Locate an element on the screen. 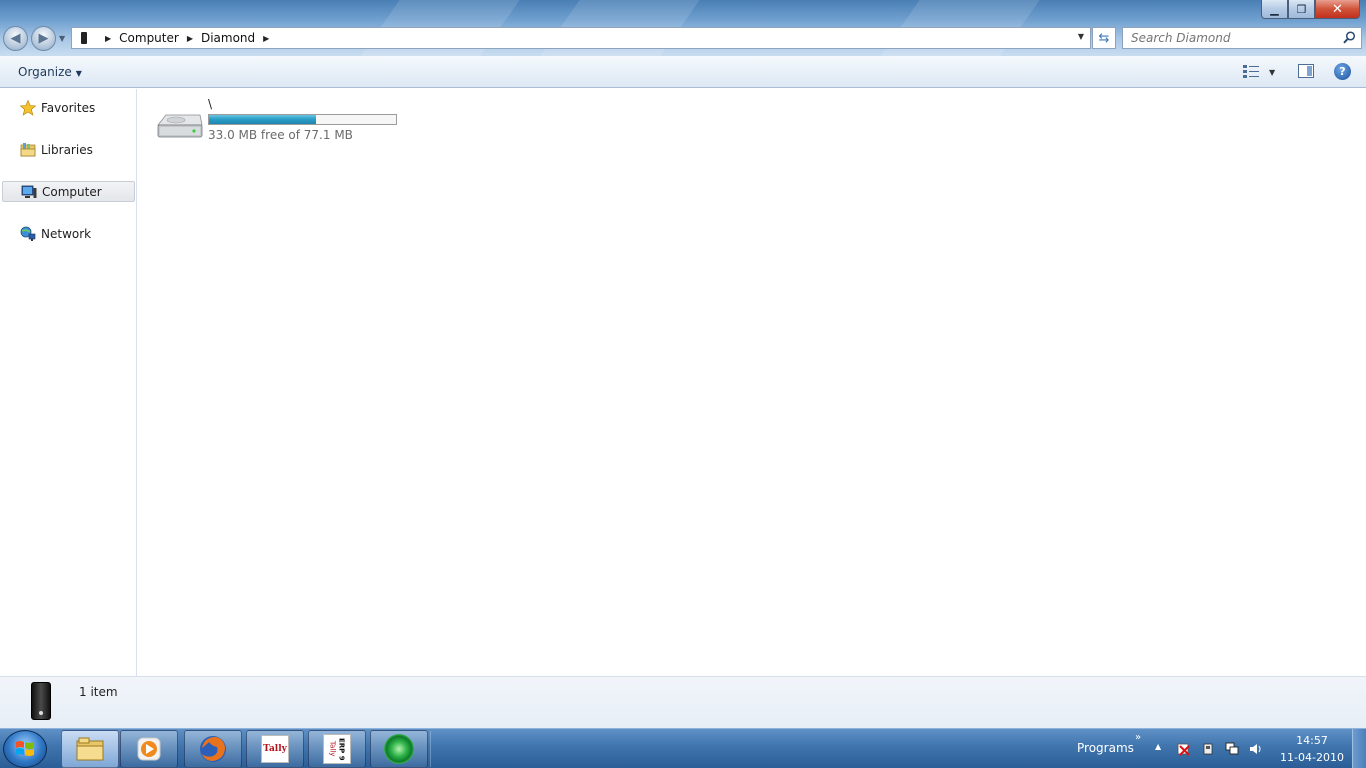 This screenshot has height=768, width=1366. search-input is located at coordinates (1231, 38).